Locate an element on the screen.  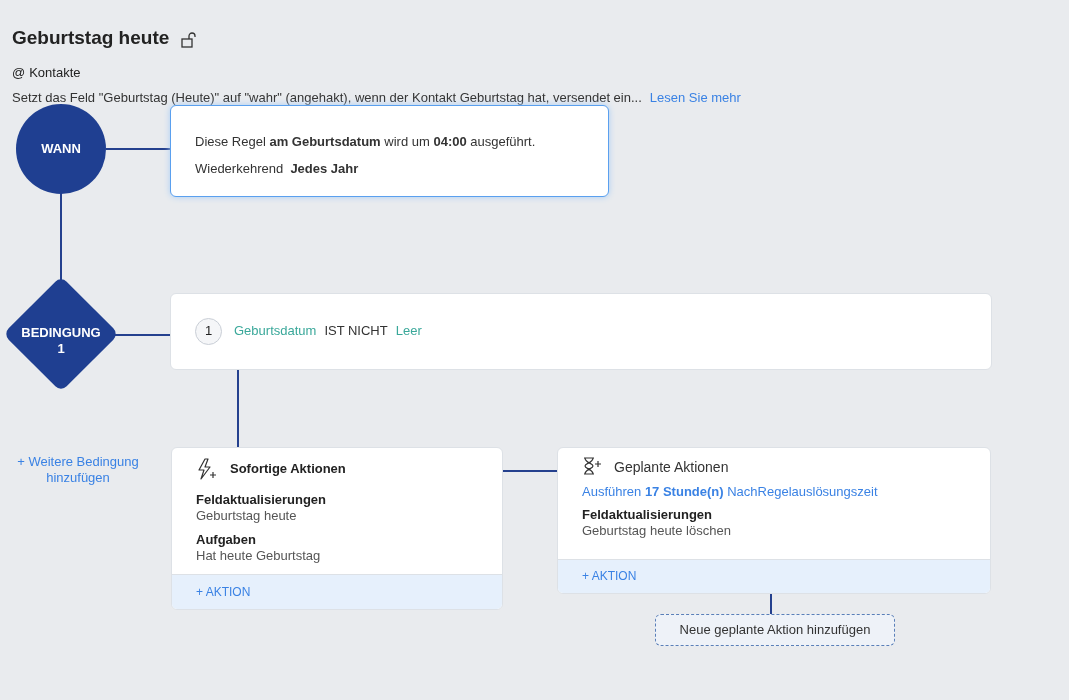
trigger-card: Diese Regel am Geburtsdatum wird um 04:00 ausgeführt. Wiederkehrend Jedes Jahr is located at coordinates (389, 150).